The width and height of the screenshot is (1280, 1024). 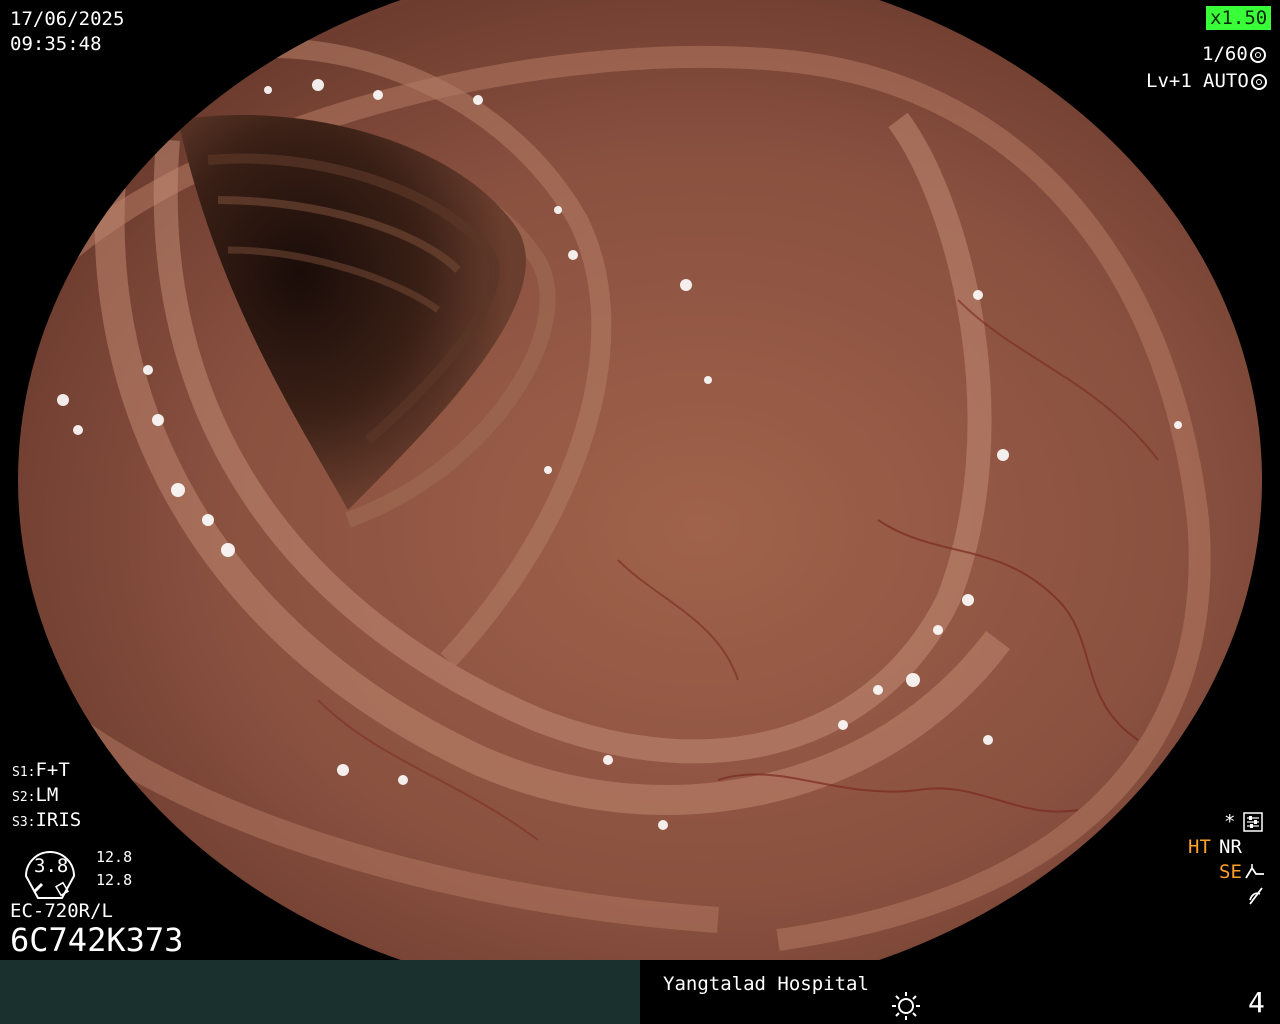 What do you see at coordinates (1258, 82) in the screenshot?
I see `iris-icon` at bounding box center [1258, 82].